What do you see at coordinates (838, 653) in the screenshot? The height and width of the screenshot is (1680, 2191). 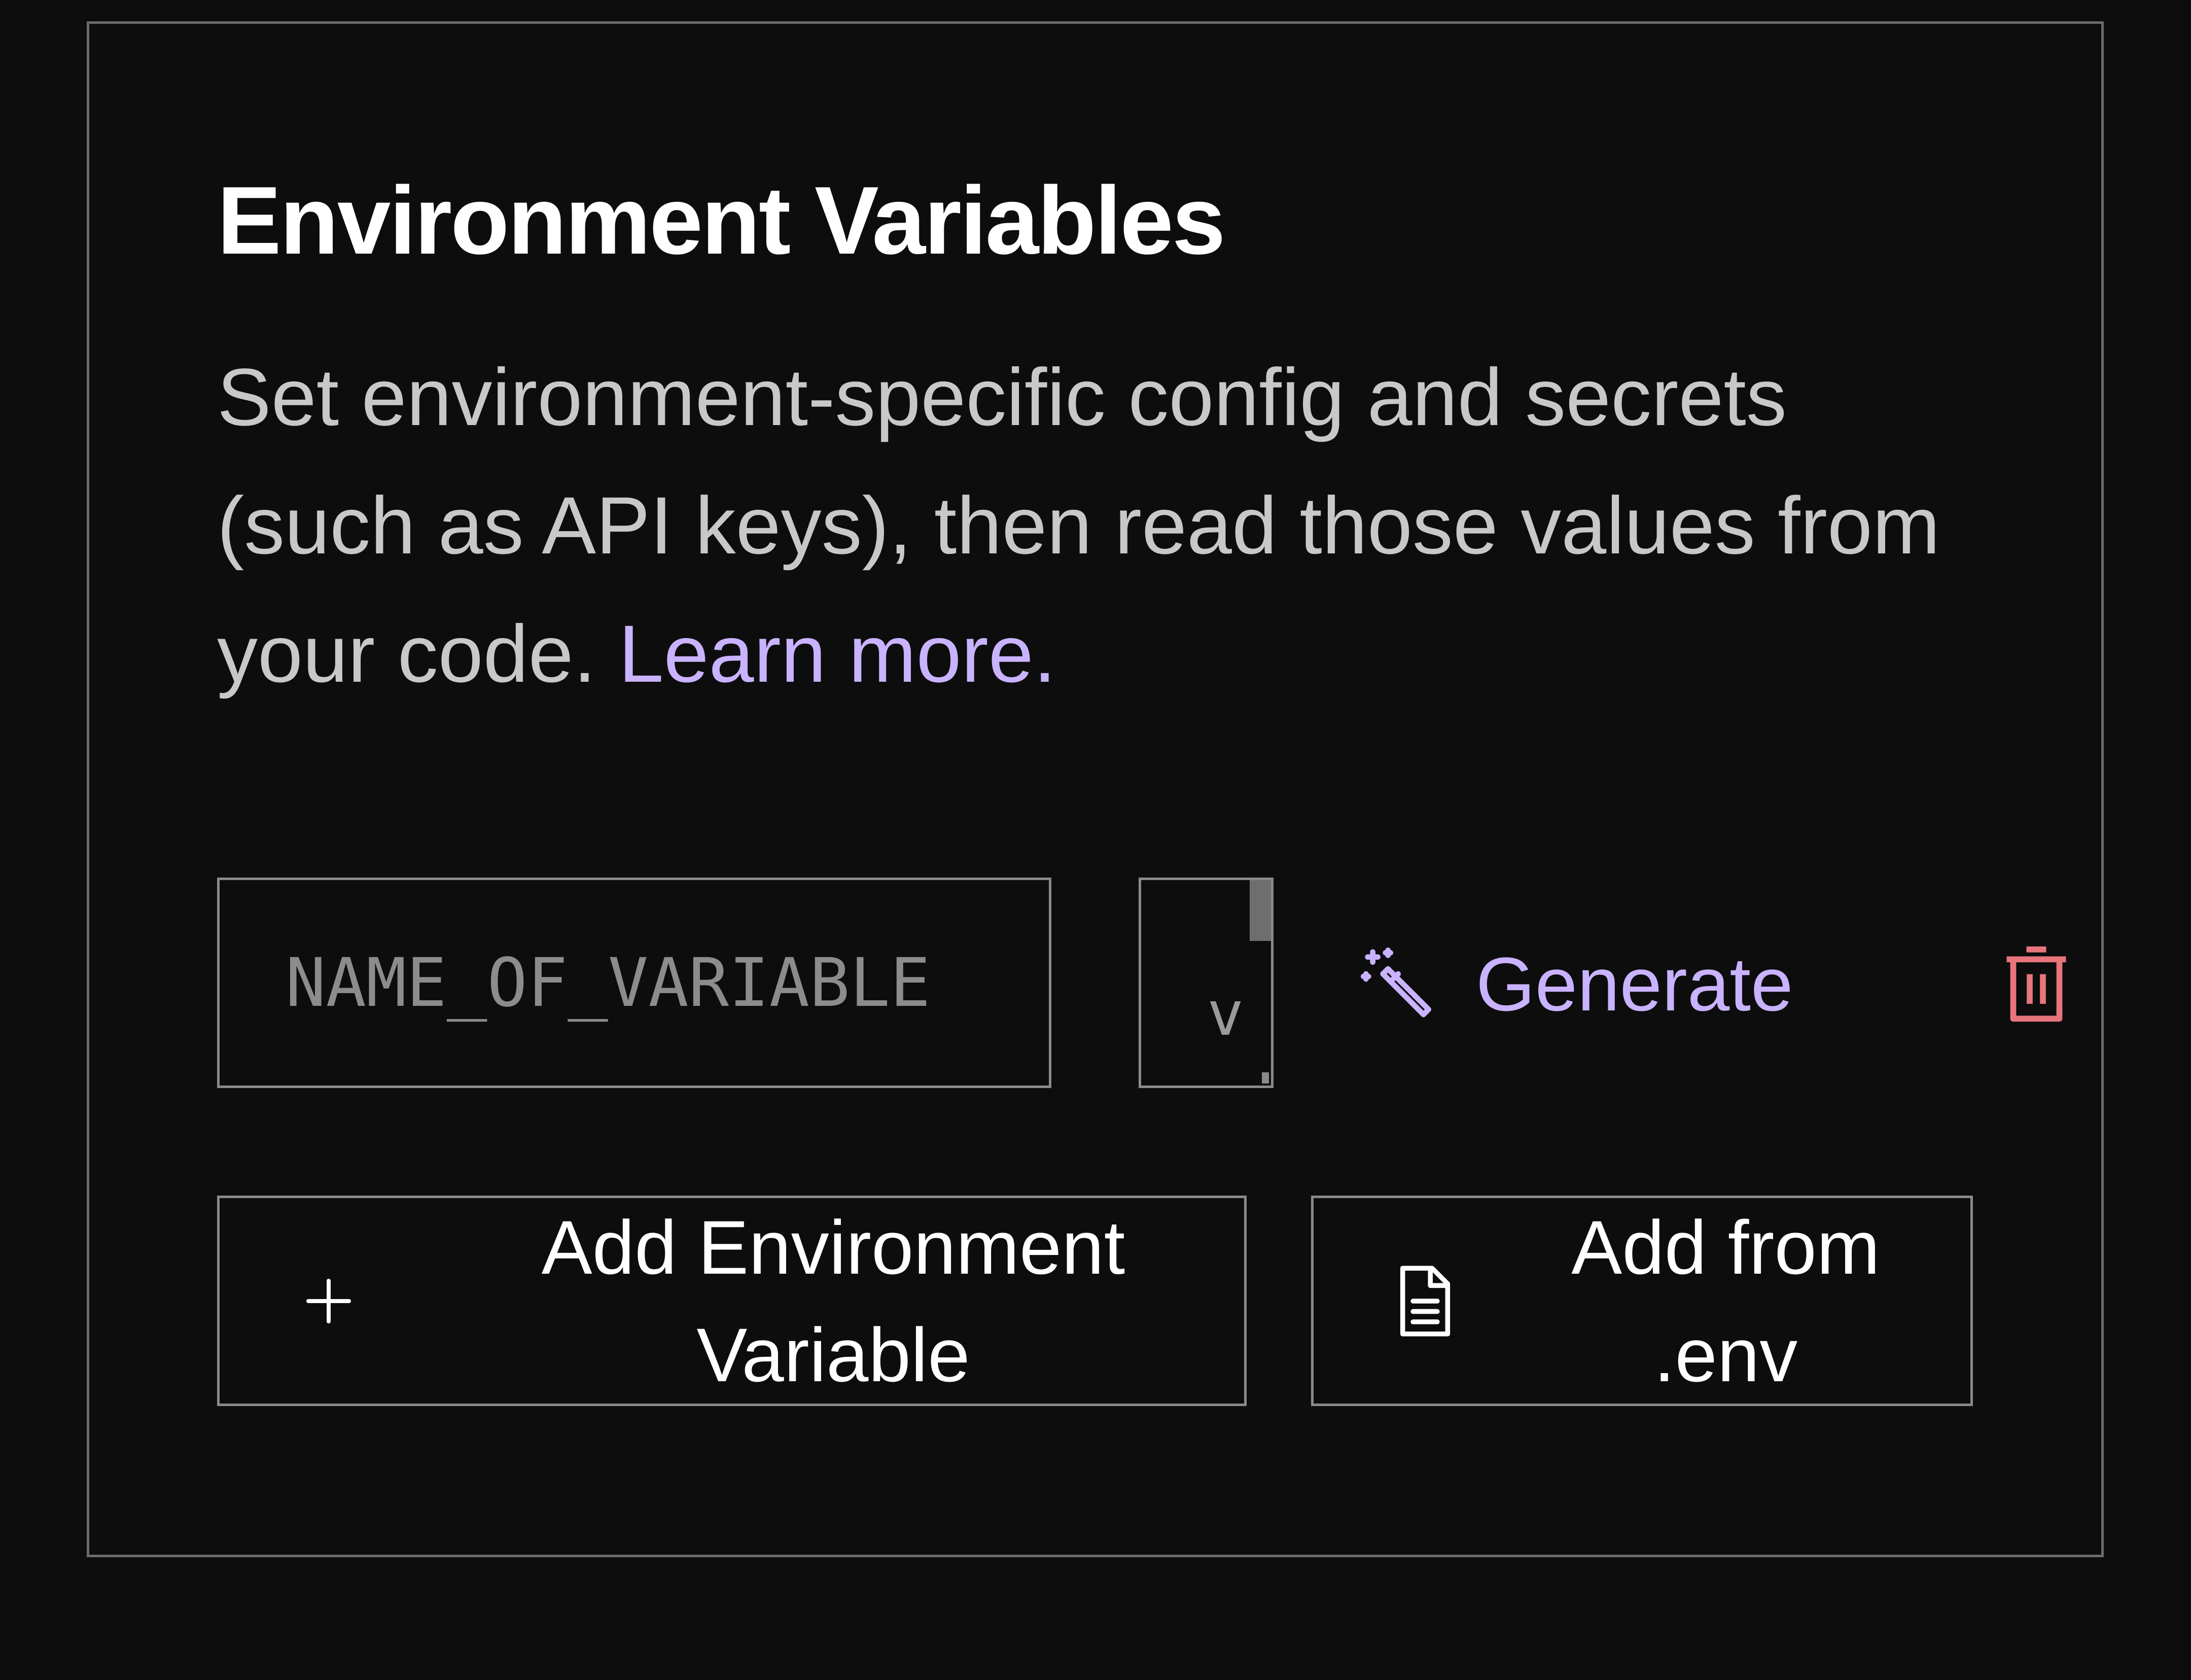 I see `learn-more-link: Learn more.` at bounding box center [838, 653].